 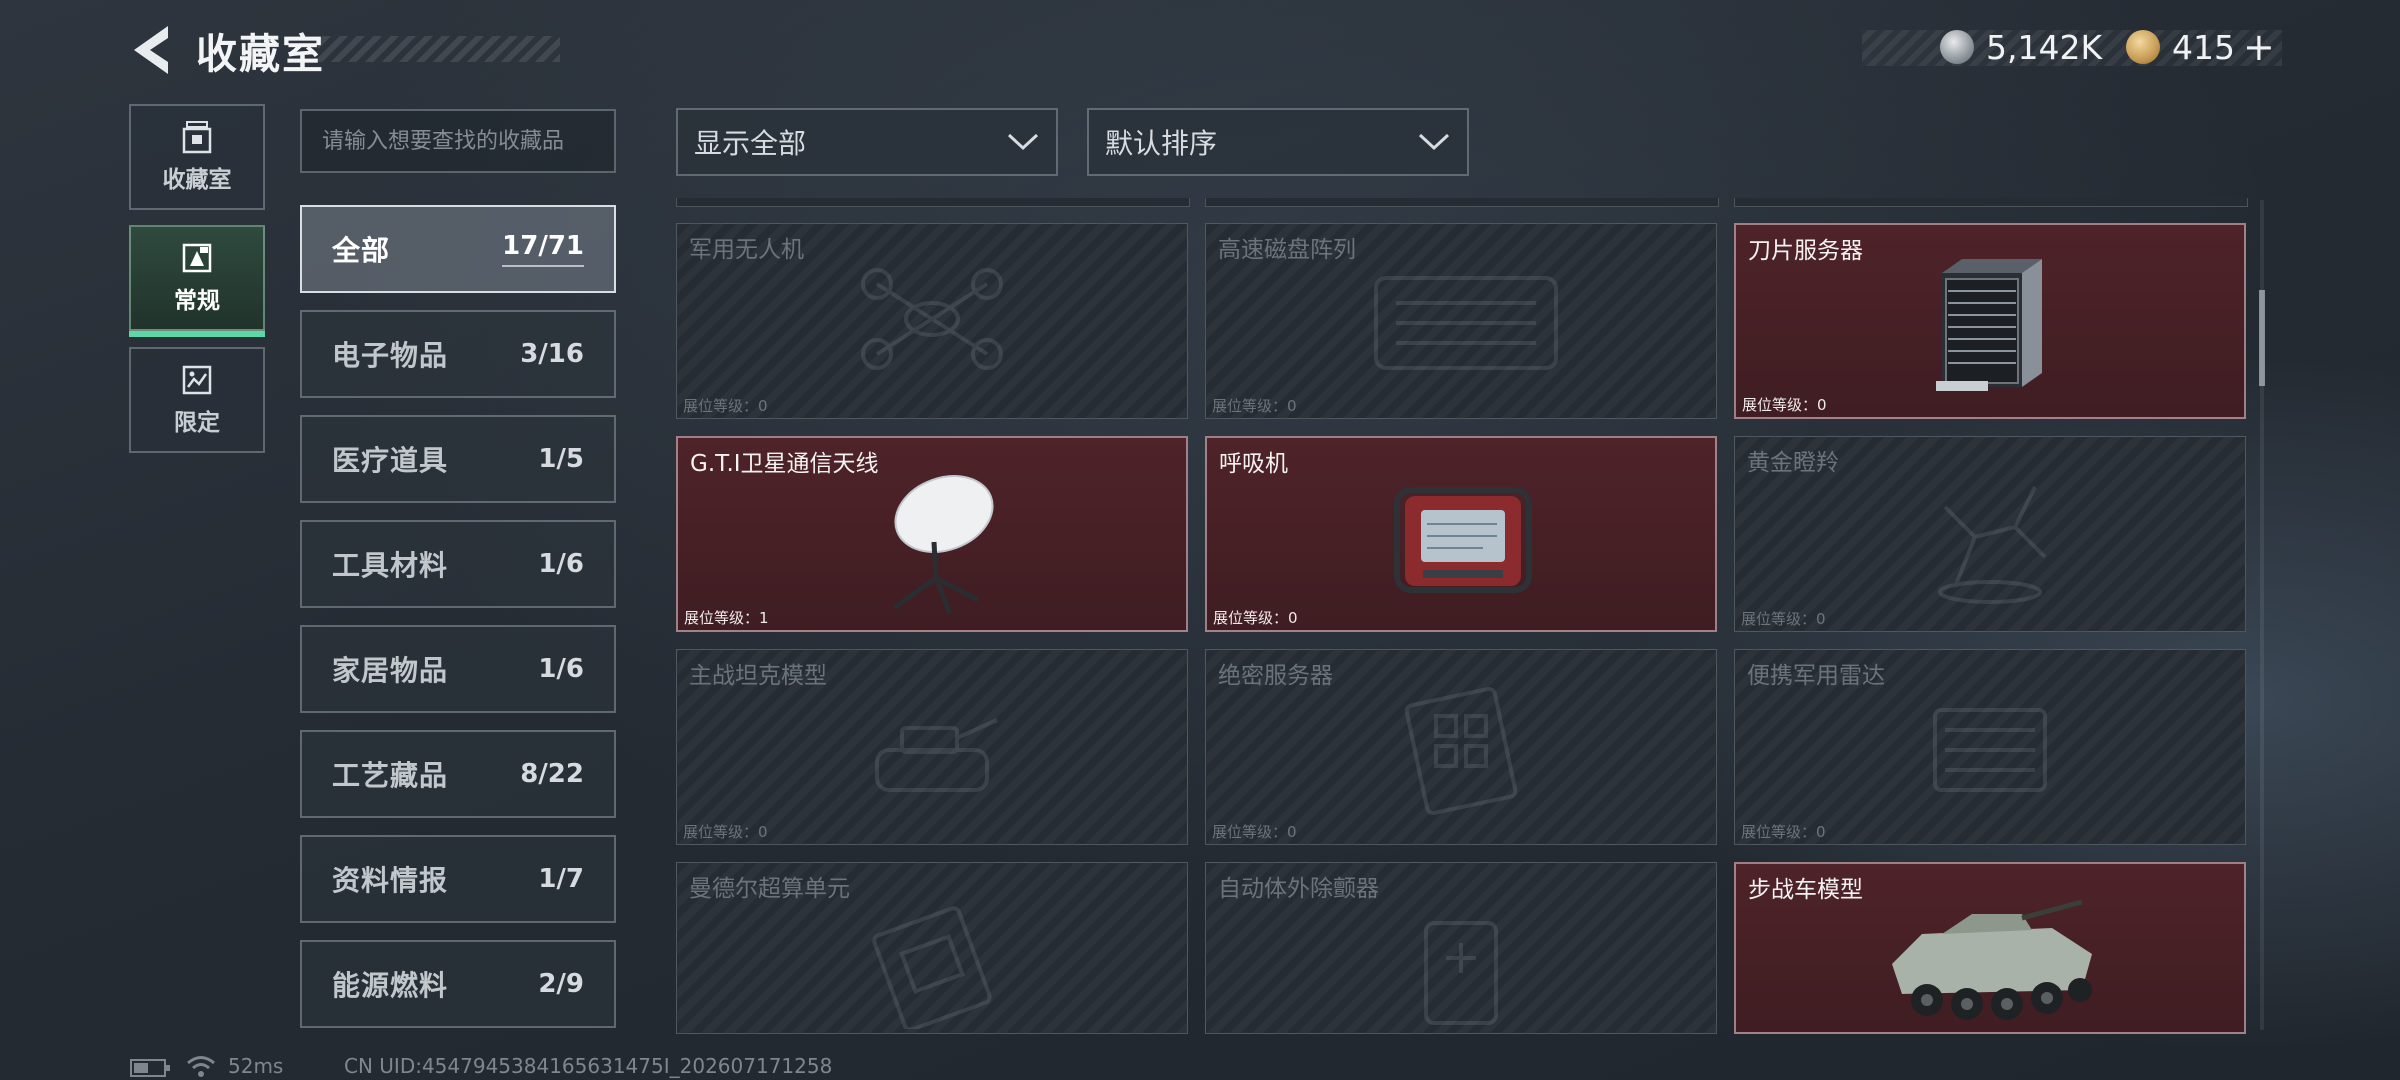 What do you see at coordinates (439, 49) in the screenshot?
I see `title-decoration` at bounding box center [439, 49].